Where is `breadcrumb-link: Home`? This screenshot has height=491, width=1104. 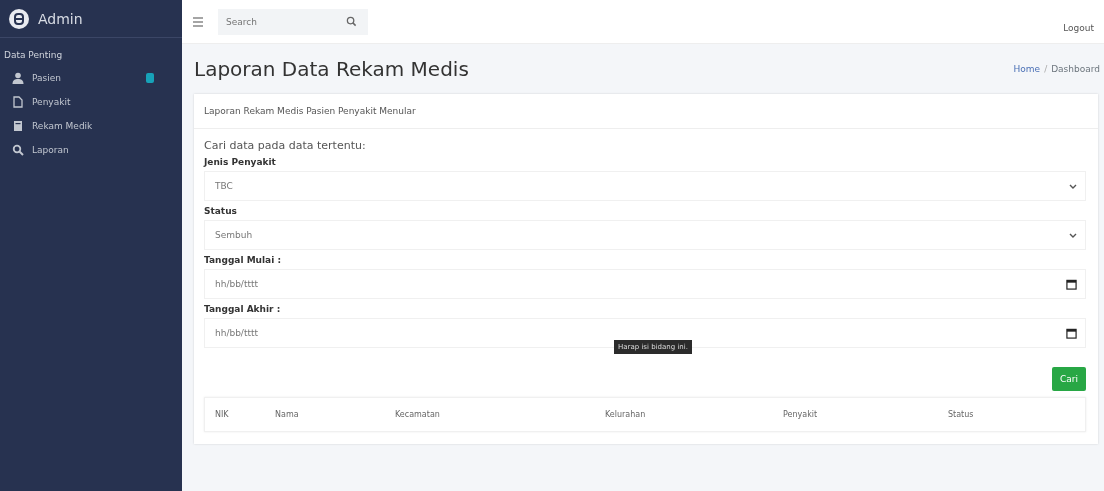
breadcrumb-link: Home is located at coordinates (1027, 69).